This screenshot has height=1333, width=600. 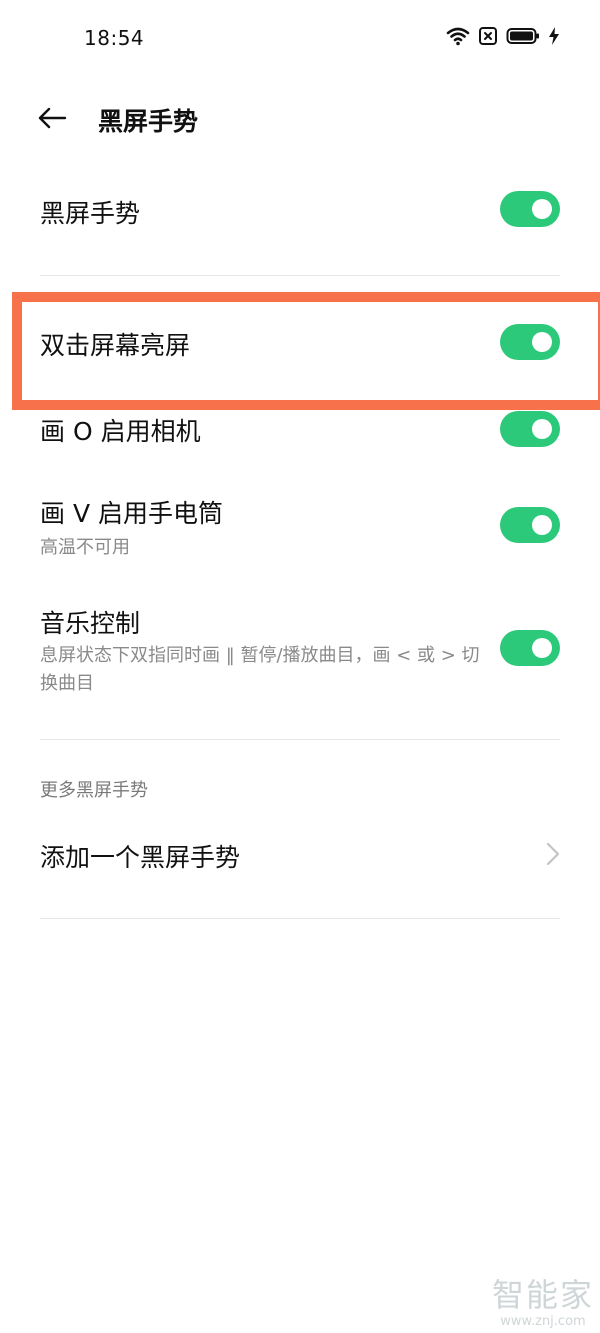 I want to click on setting-row-draw-o-camera: 画 O 启用相机, so click(x=300, y=430).